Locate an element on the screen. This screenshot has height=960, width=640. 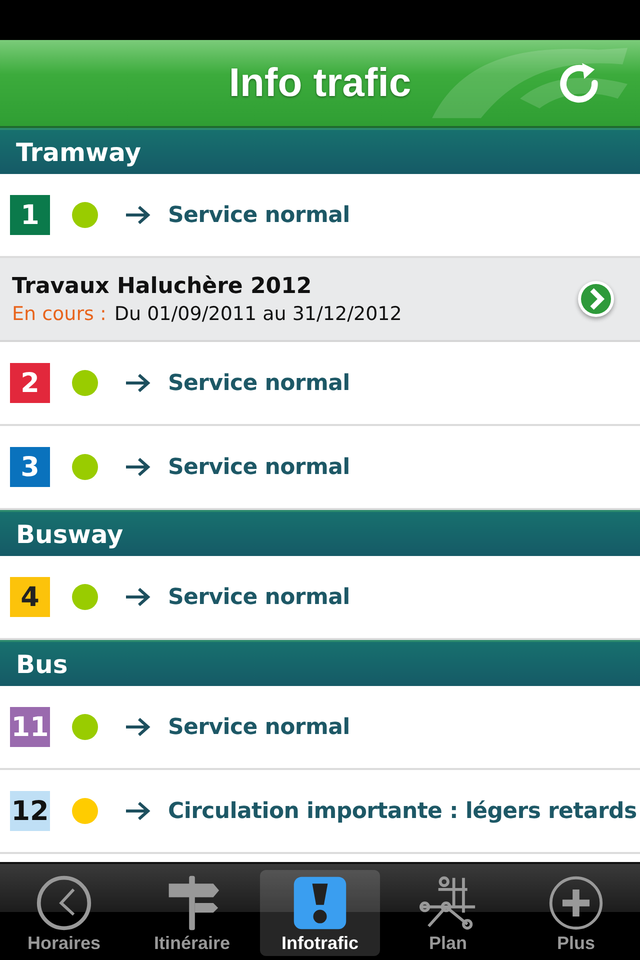
line-badge: 2 is located at coordinates (30, 383).